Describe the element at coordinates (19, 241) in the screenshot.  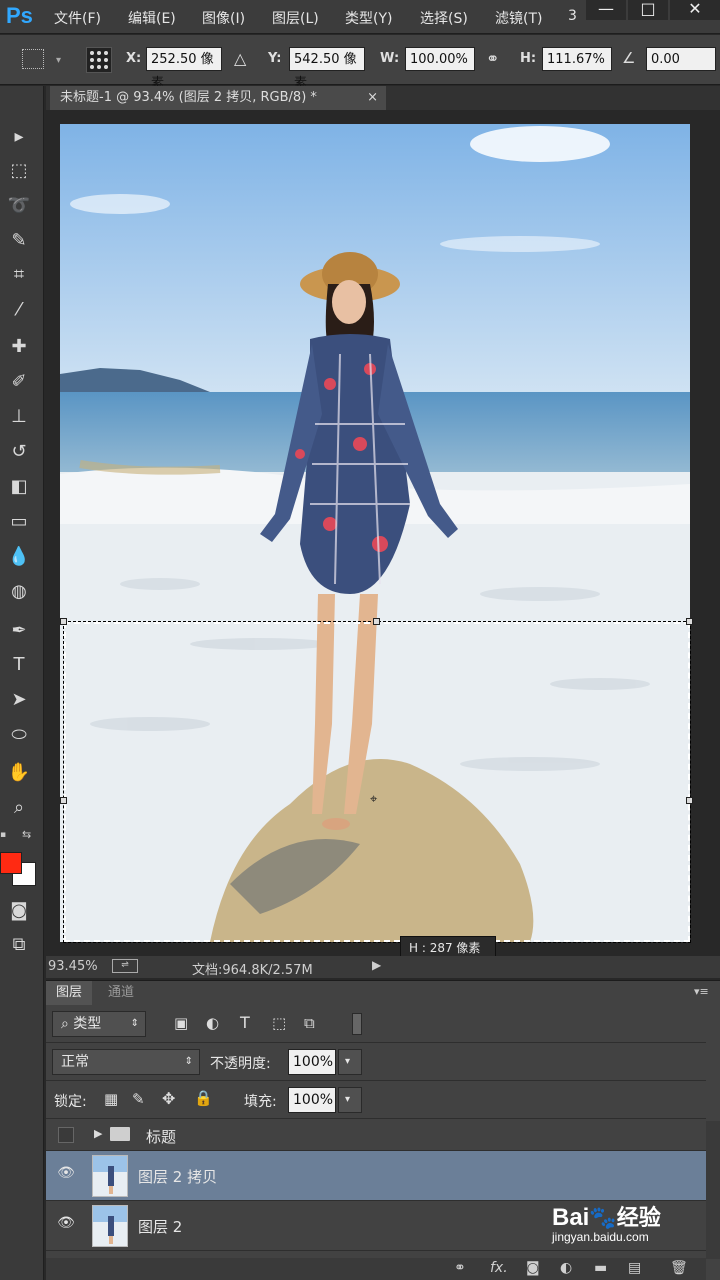
I see `quick-select-tool-icon: ✎` at that location.